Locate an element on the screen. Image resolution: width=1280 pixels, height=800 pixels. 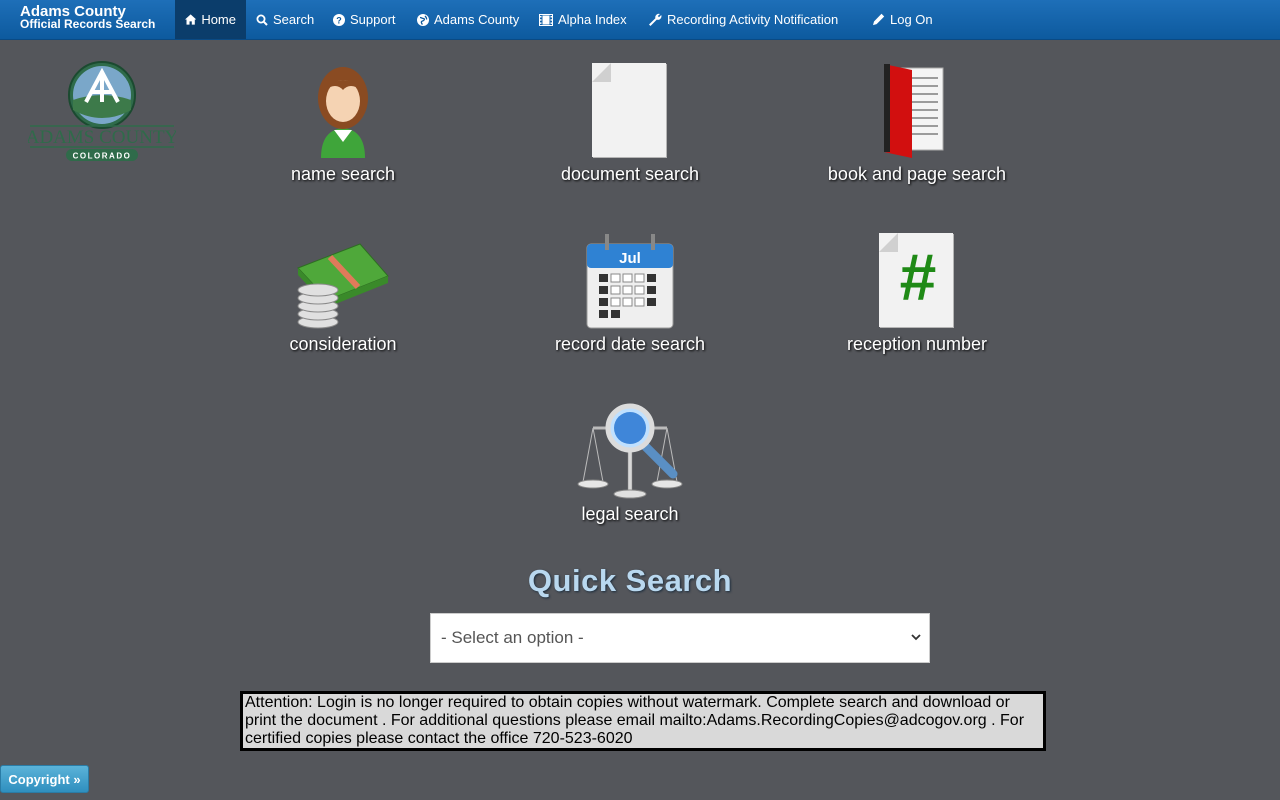
tile-book-page-search-label: book and page search is located at coordinates (917, 174).